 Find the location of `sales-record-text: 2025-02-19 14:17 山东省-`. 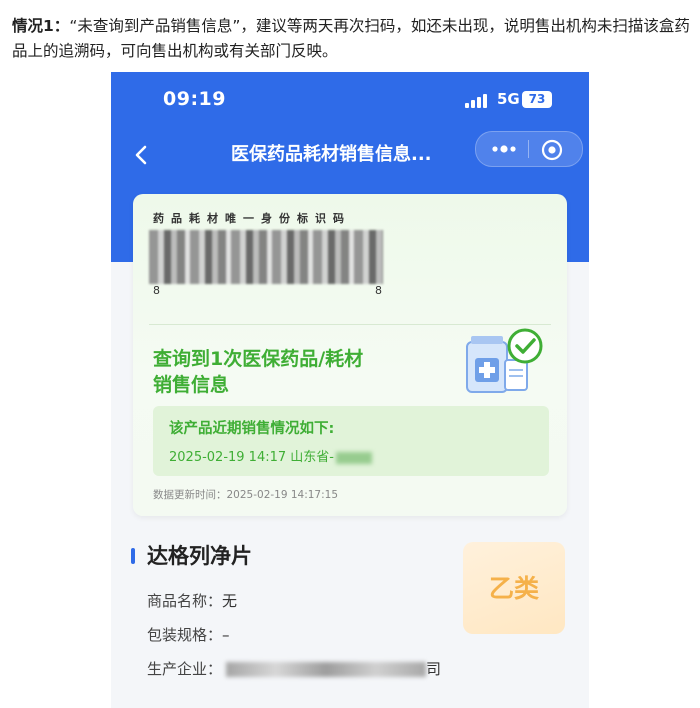

sales-record-text: 2025-02-19 14:17 山东省- is located at coordinates (251, 457).